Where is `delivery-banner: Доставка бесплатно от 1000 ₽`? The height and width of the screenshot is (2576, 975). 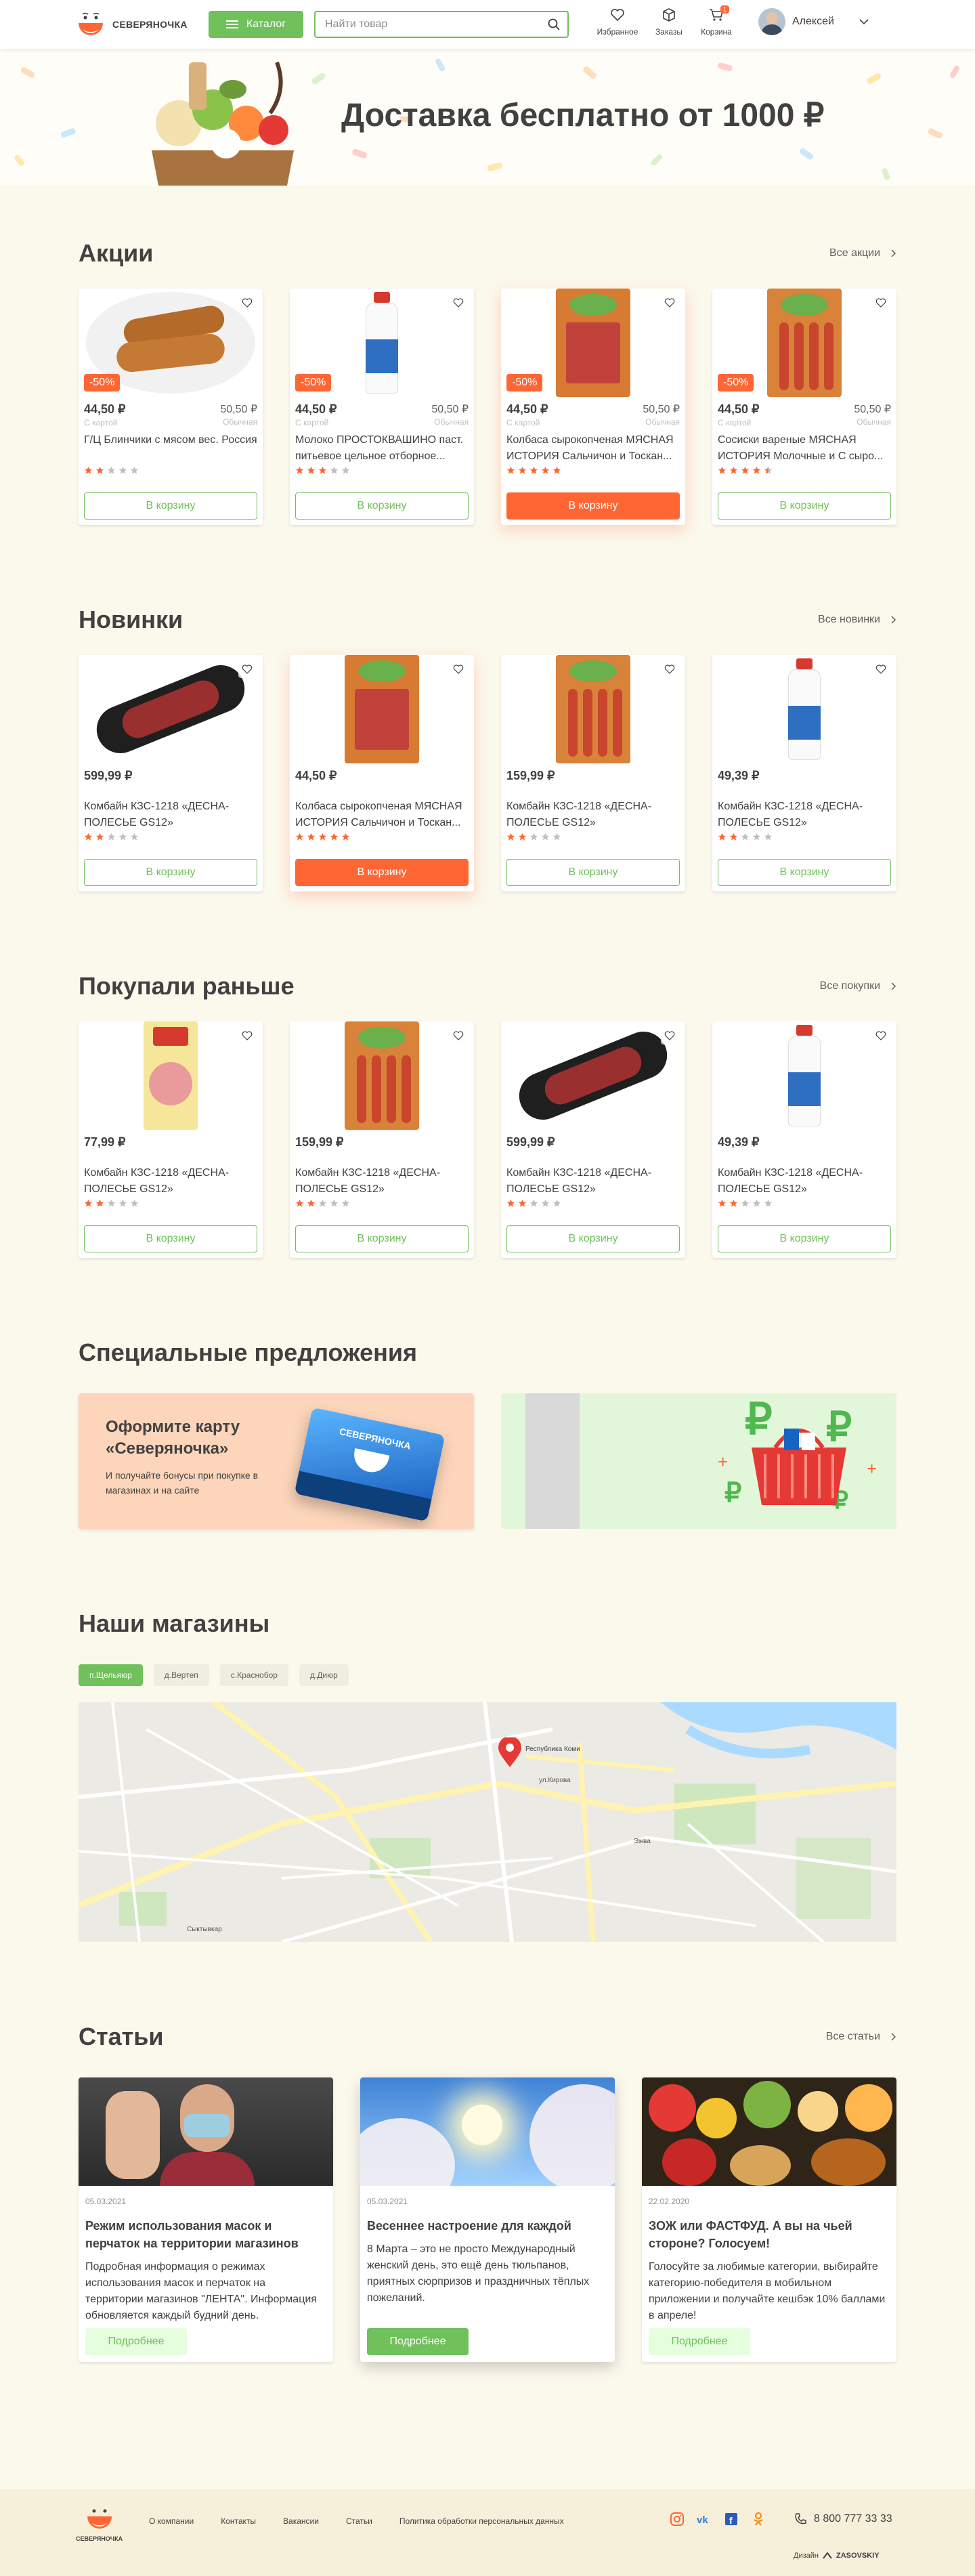
delivery-banner: Доставка бесплатно от 1000 ₽ is located at coordinates (487, 117).